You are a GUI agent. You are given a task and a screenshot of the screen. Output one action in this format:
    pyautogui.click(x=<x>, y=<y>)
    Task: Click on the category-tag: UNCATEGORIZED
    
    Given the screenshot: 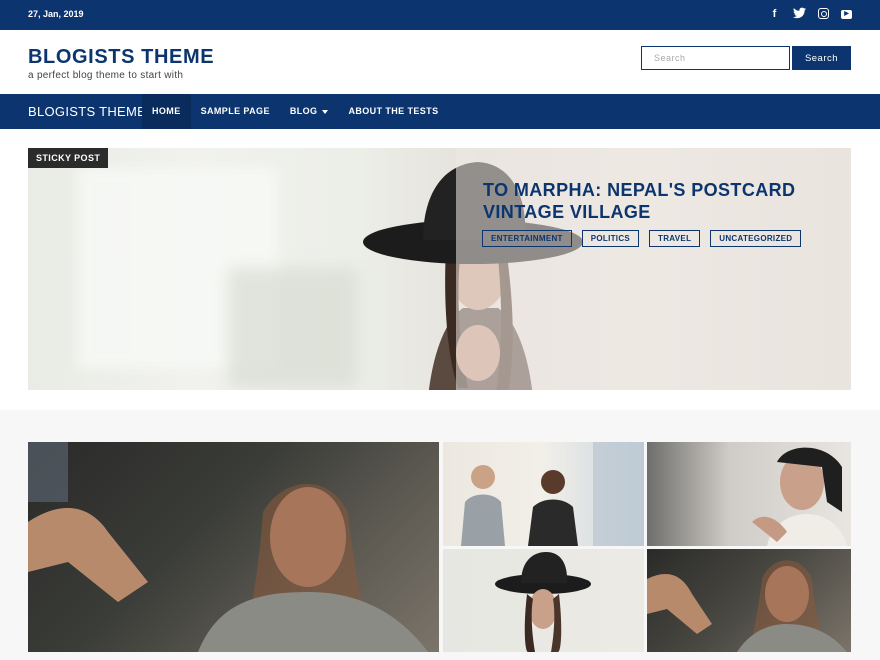 What is the action you would take?
    pyautogui.click(x=756, y=238)
    